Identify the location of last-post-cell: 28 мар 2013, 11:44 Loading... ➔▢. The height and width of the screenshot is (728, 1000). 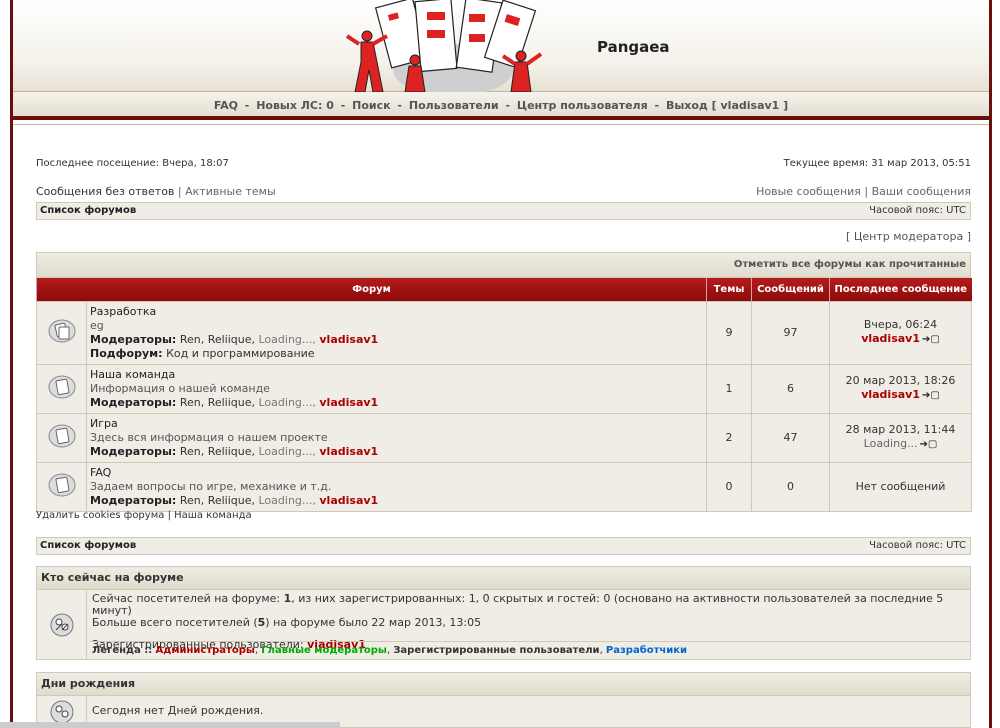
(901, 437).